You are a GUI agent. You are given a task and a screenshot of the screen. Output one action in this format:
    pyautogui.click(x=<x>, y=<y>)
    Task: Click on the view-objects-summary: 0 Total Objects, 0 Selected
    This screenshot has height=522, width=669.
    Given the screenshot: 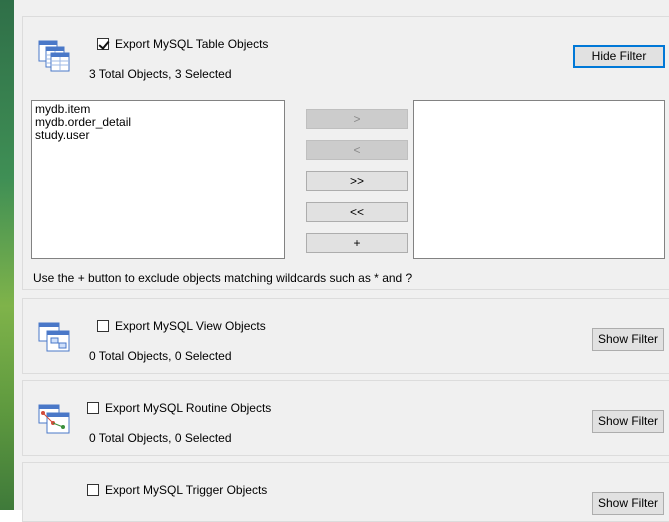 What is the action you would take?
    pyautogui.click(x=160, y=356)
    